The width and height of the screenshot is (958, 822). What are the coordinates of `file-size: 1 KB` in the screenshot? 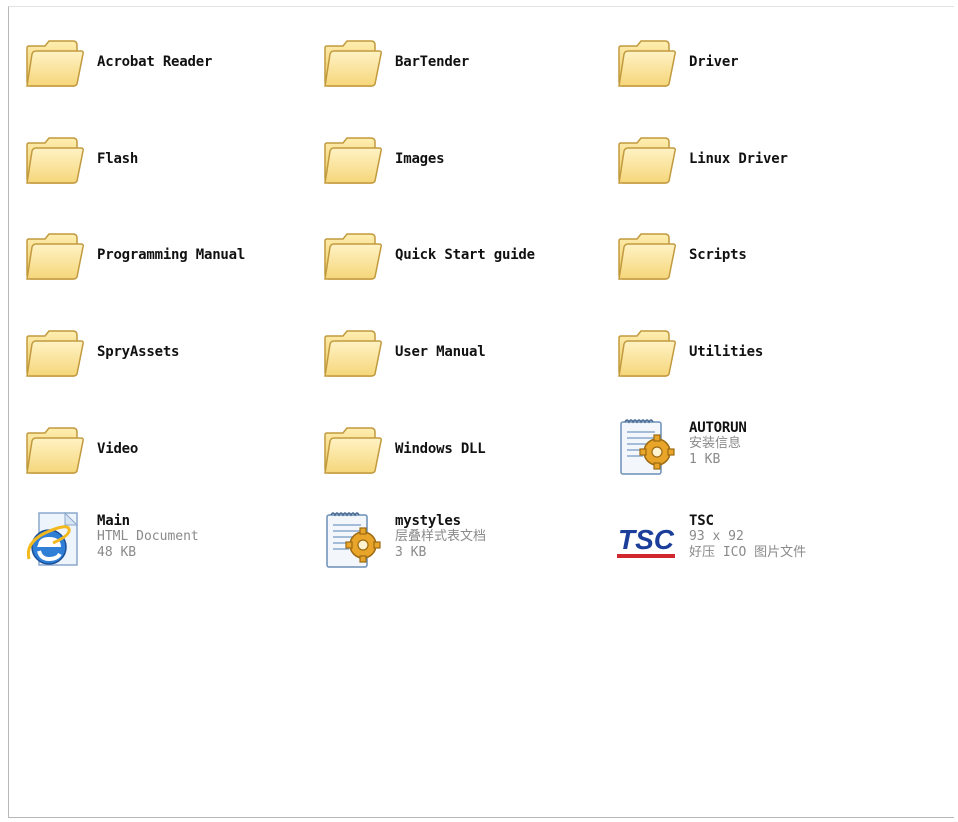 It's located at (705, 459).